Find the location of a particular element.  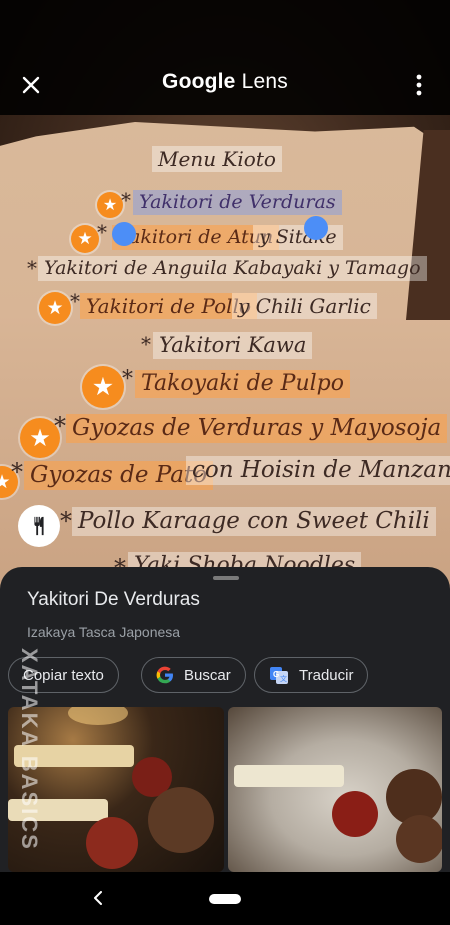

more-vert-icon is located at coordinates (419, 85).